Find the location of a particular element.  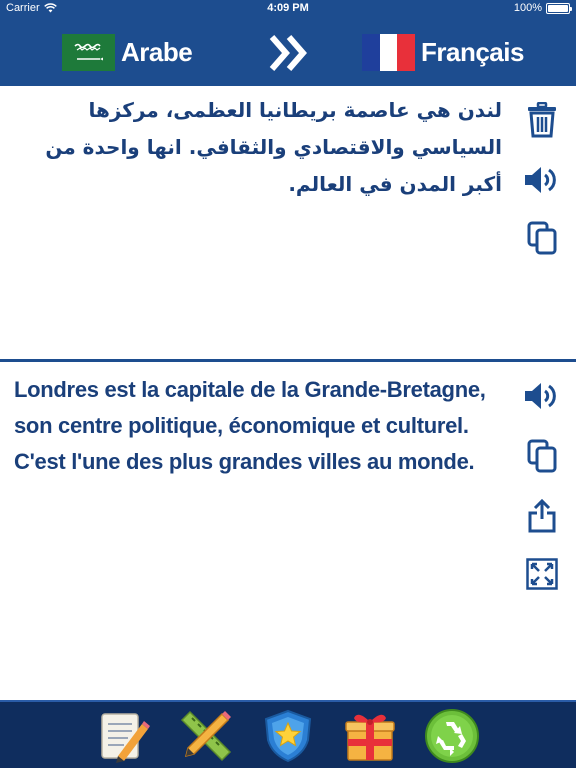

copy-source-button is located at coordinates (542, 238).